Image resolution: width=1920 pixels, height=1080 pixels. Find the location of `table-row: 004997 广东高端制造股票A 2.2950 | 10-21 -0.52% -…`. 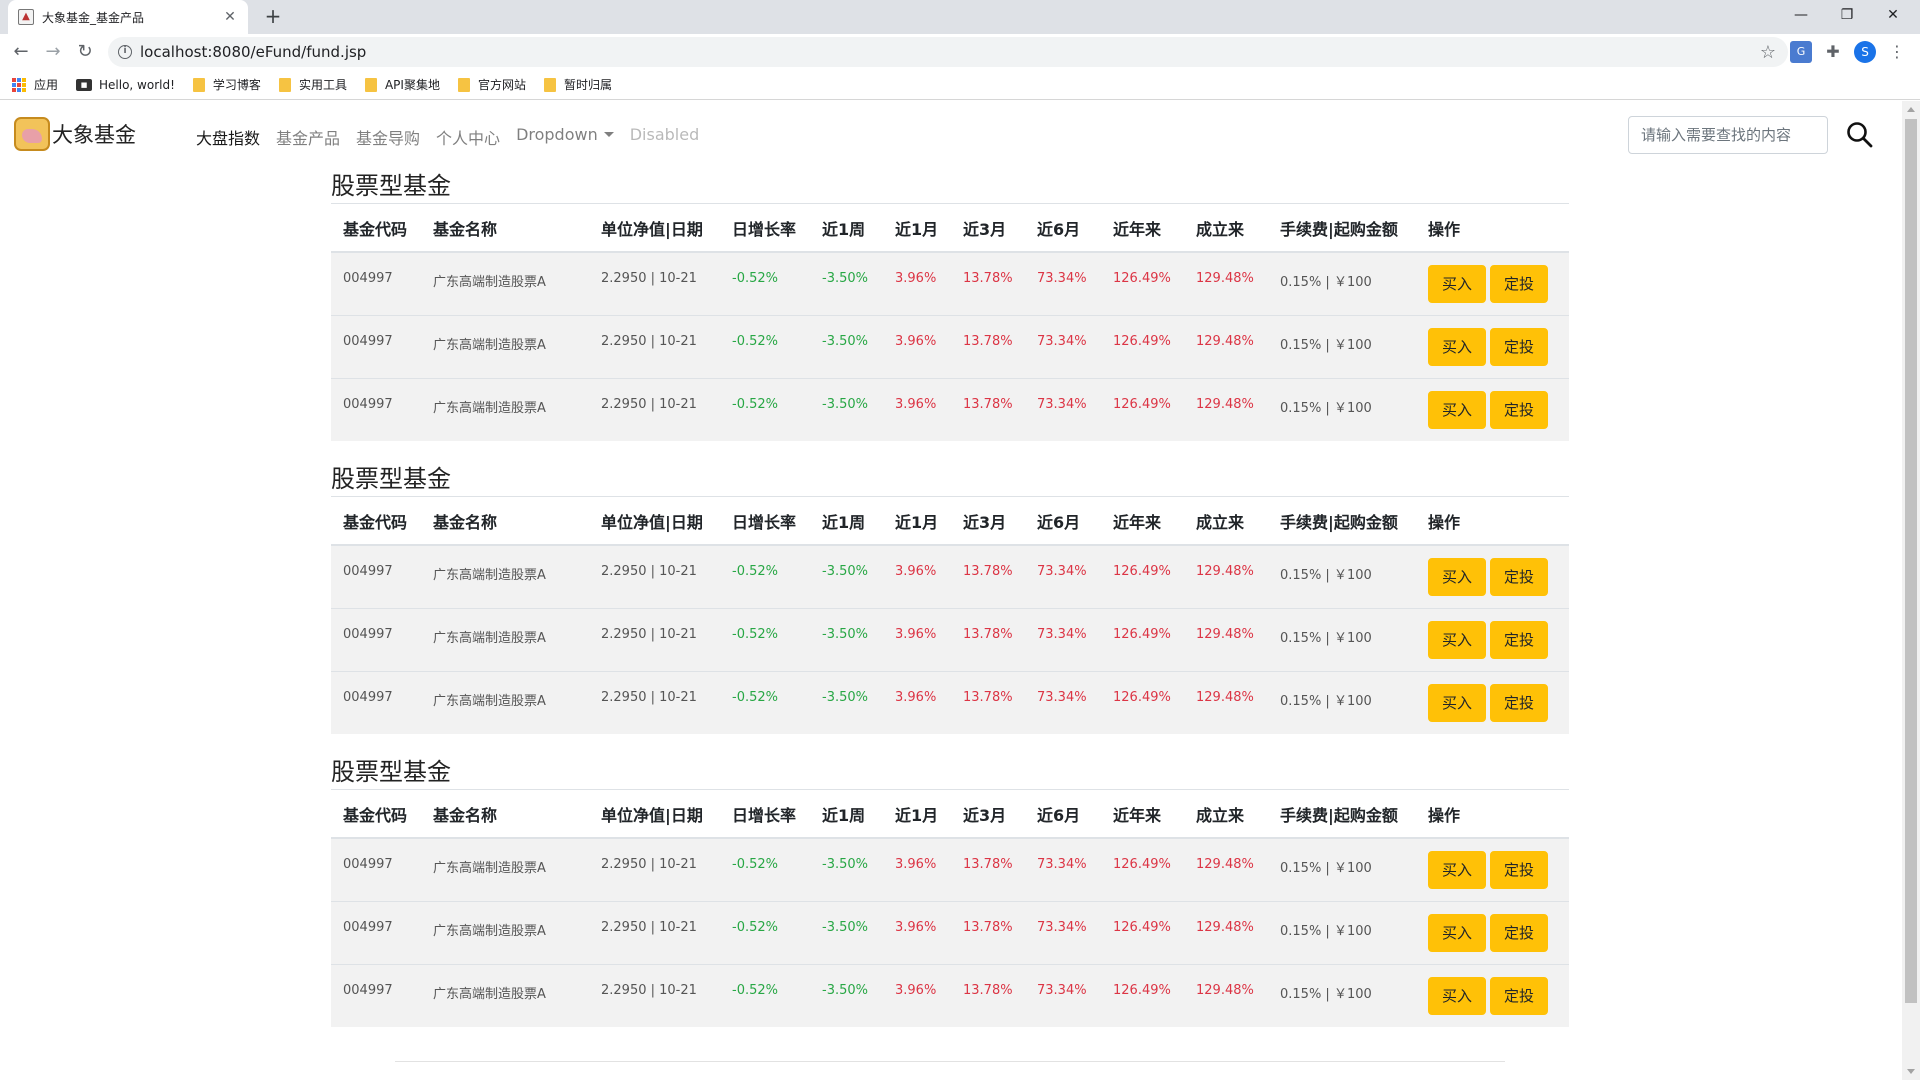

table-row: 004997 广东高端制造股票A 2.2950 | 10-21 -0.52% -… is located at coordinates (950, 702).